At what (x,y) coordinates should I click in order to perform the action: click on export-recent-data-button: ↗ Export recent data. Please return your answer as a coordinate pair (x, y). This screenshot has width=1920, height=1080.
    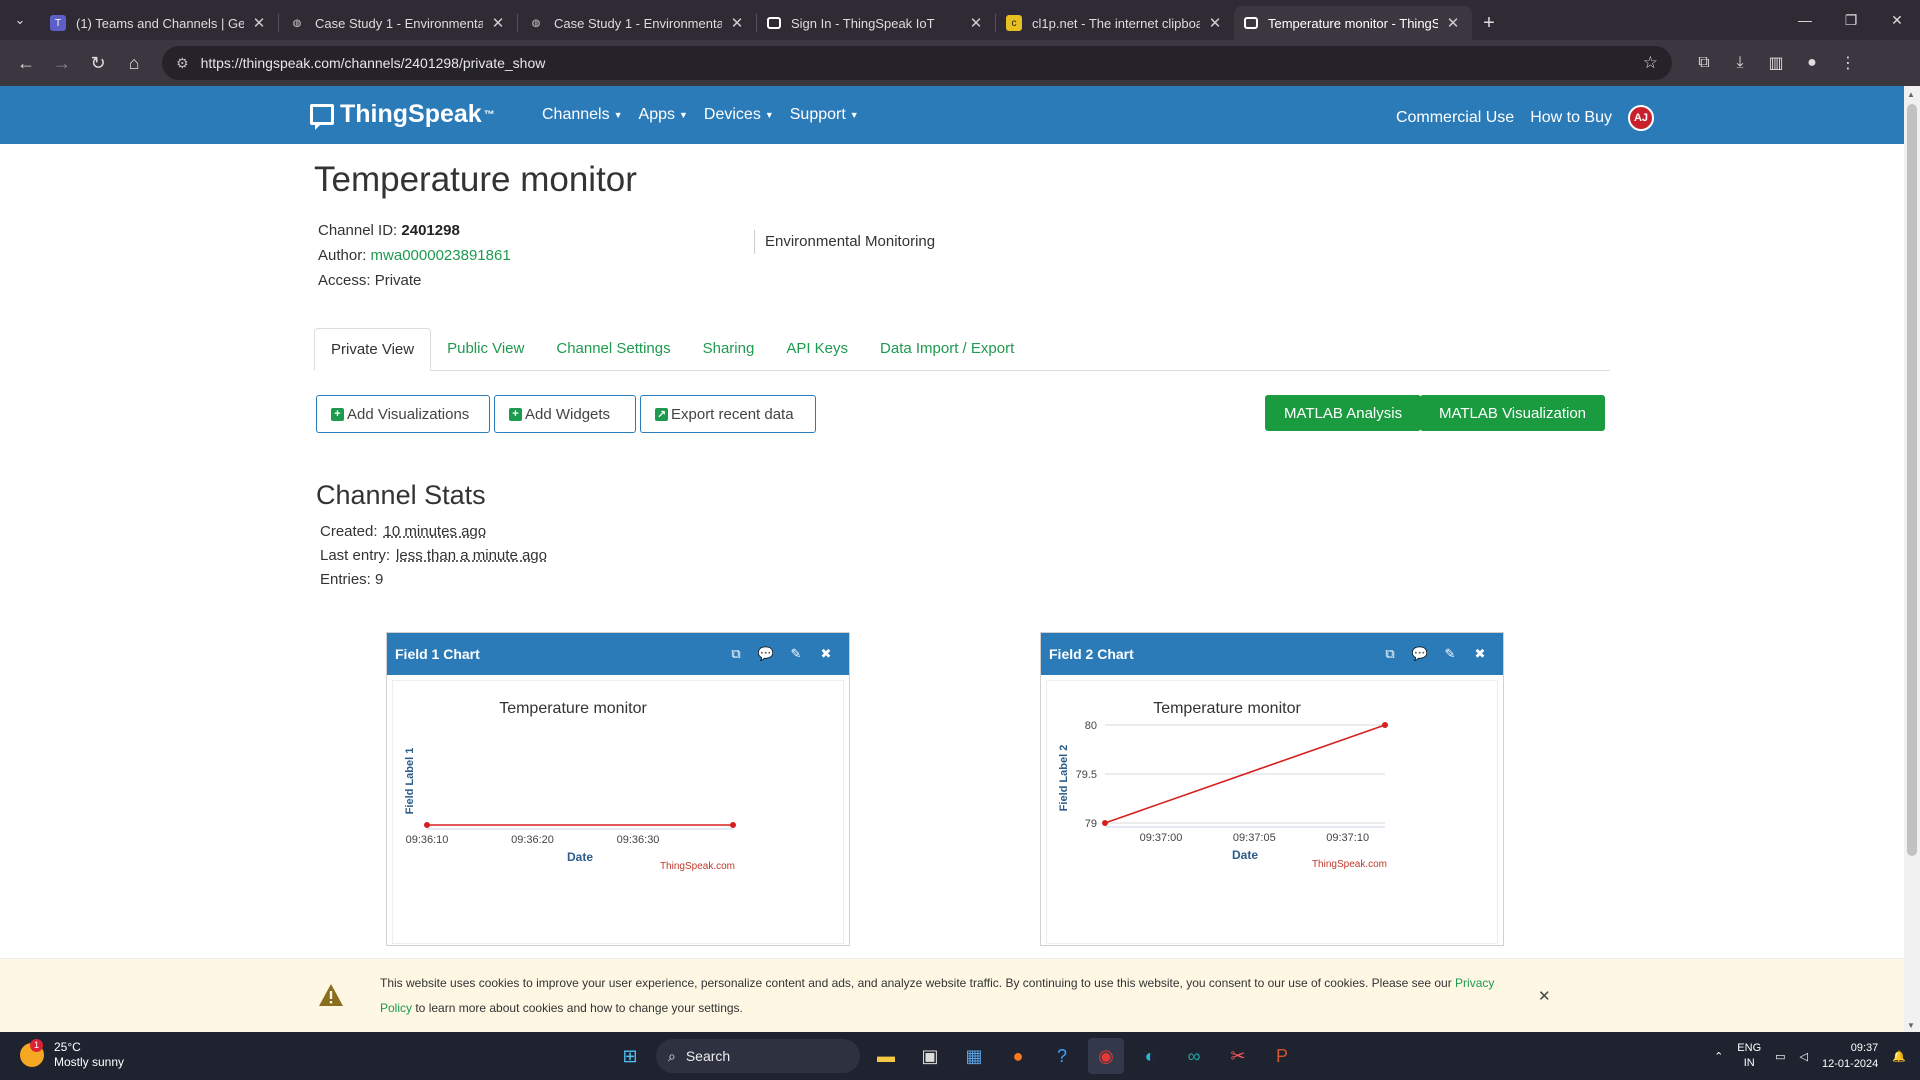
    Looking at the image, I should click on (728, 414).